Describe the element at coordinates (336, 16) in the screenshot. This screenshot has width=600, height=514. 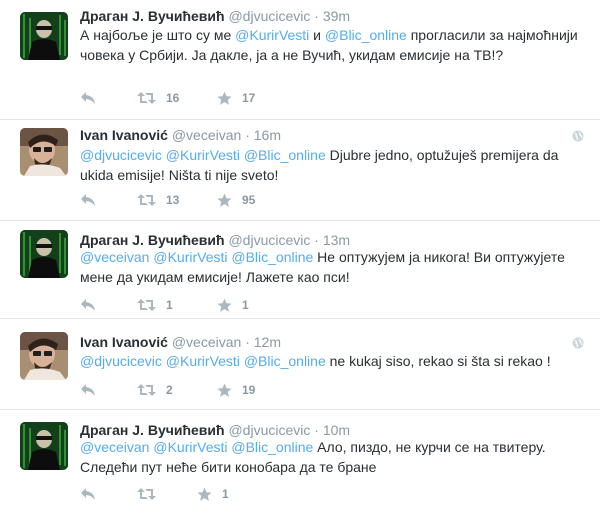
I see `timestamp: 39m` at that location.